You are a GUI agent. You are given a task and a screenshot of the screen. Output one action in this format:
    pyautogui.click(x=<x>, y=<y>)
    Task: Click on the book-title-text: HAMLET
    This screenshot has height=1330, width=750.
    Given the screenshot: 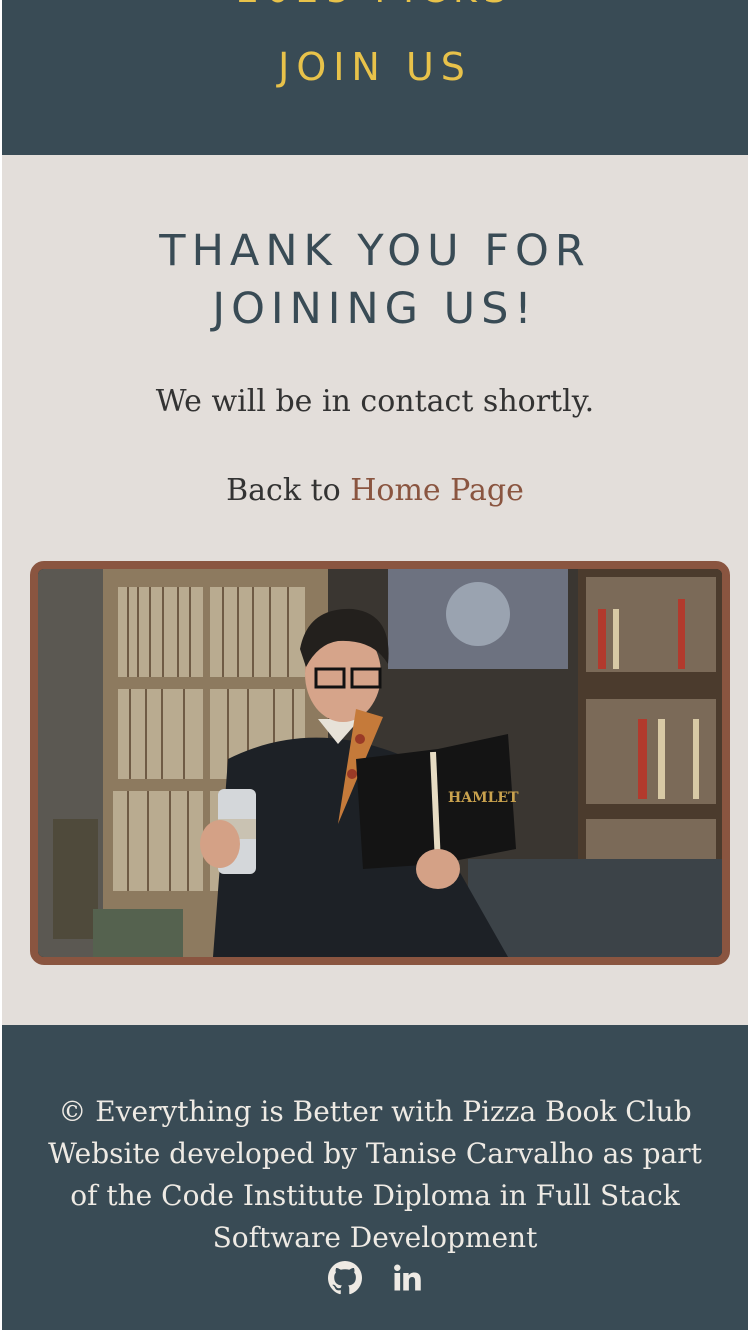 What is the action you would take?
    pyautogui.click(x=483, y=798)
    